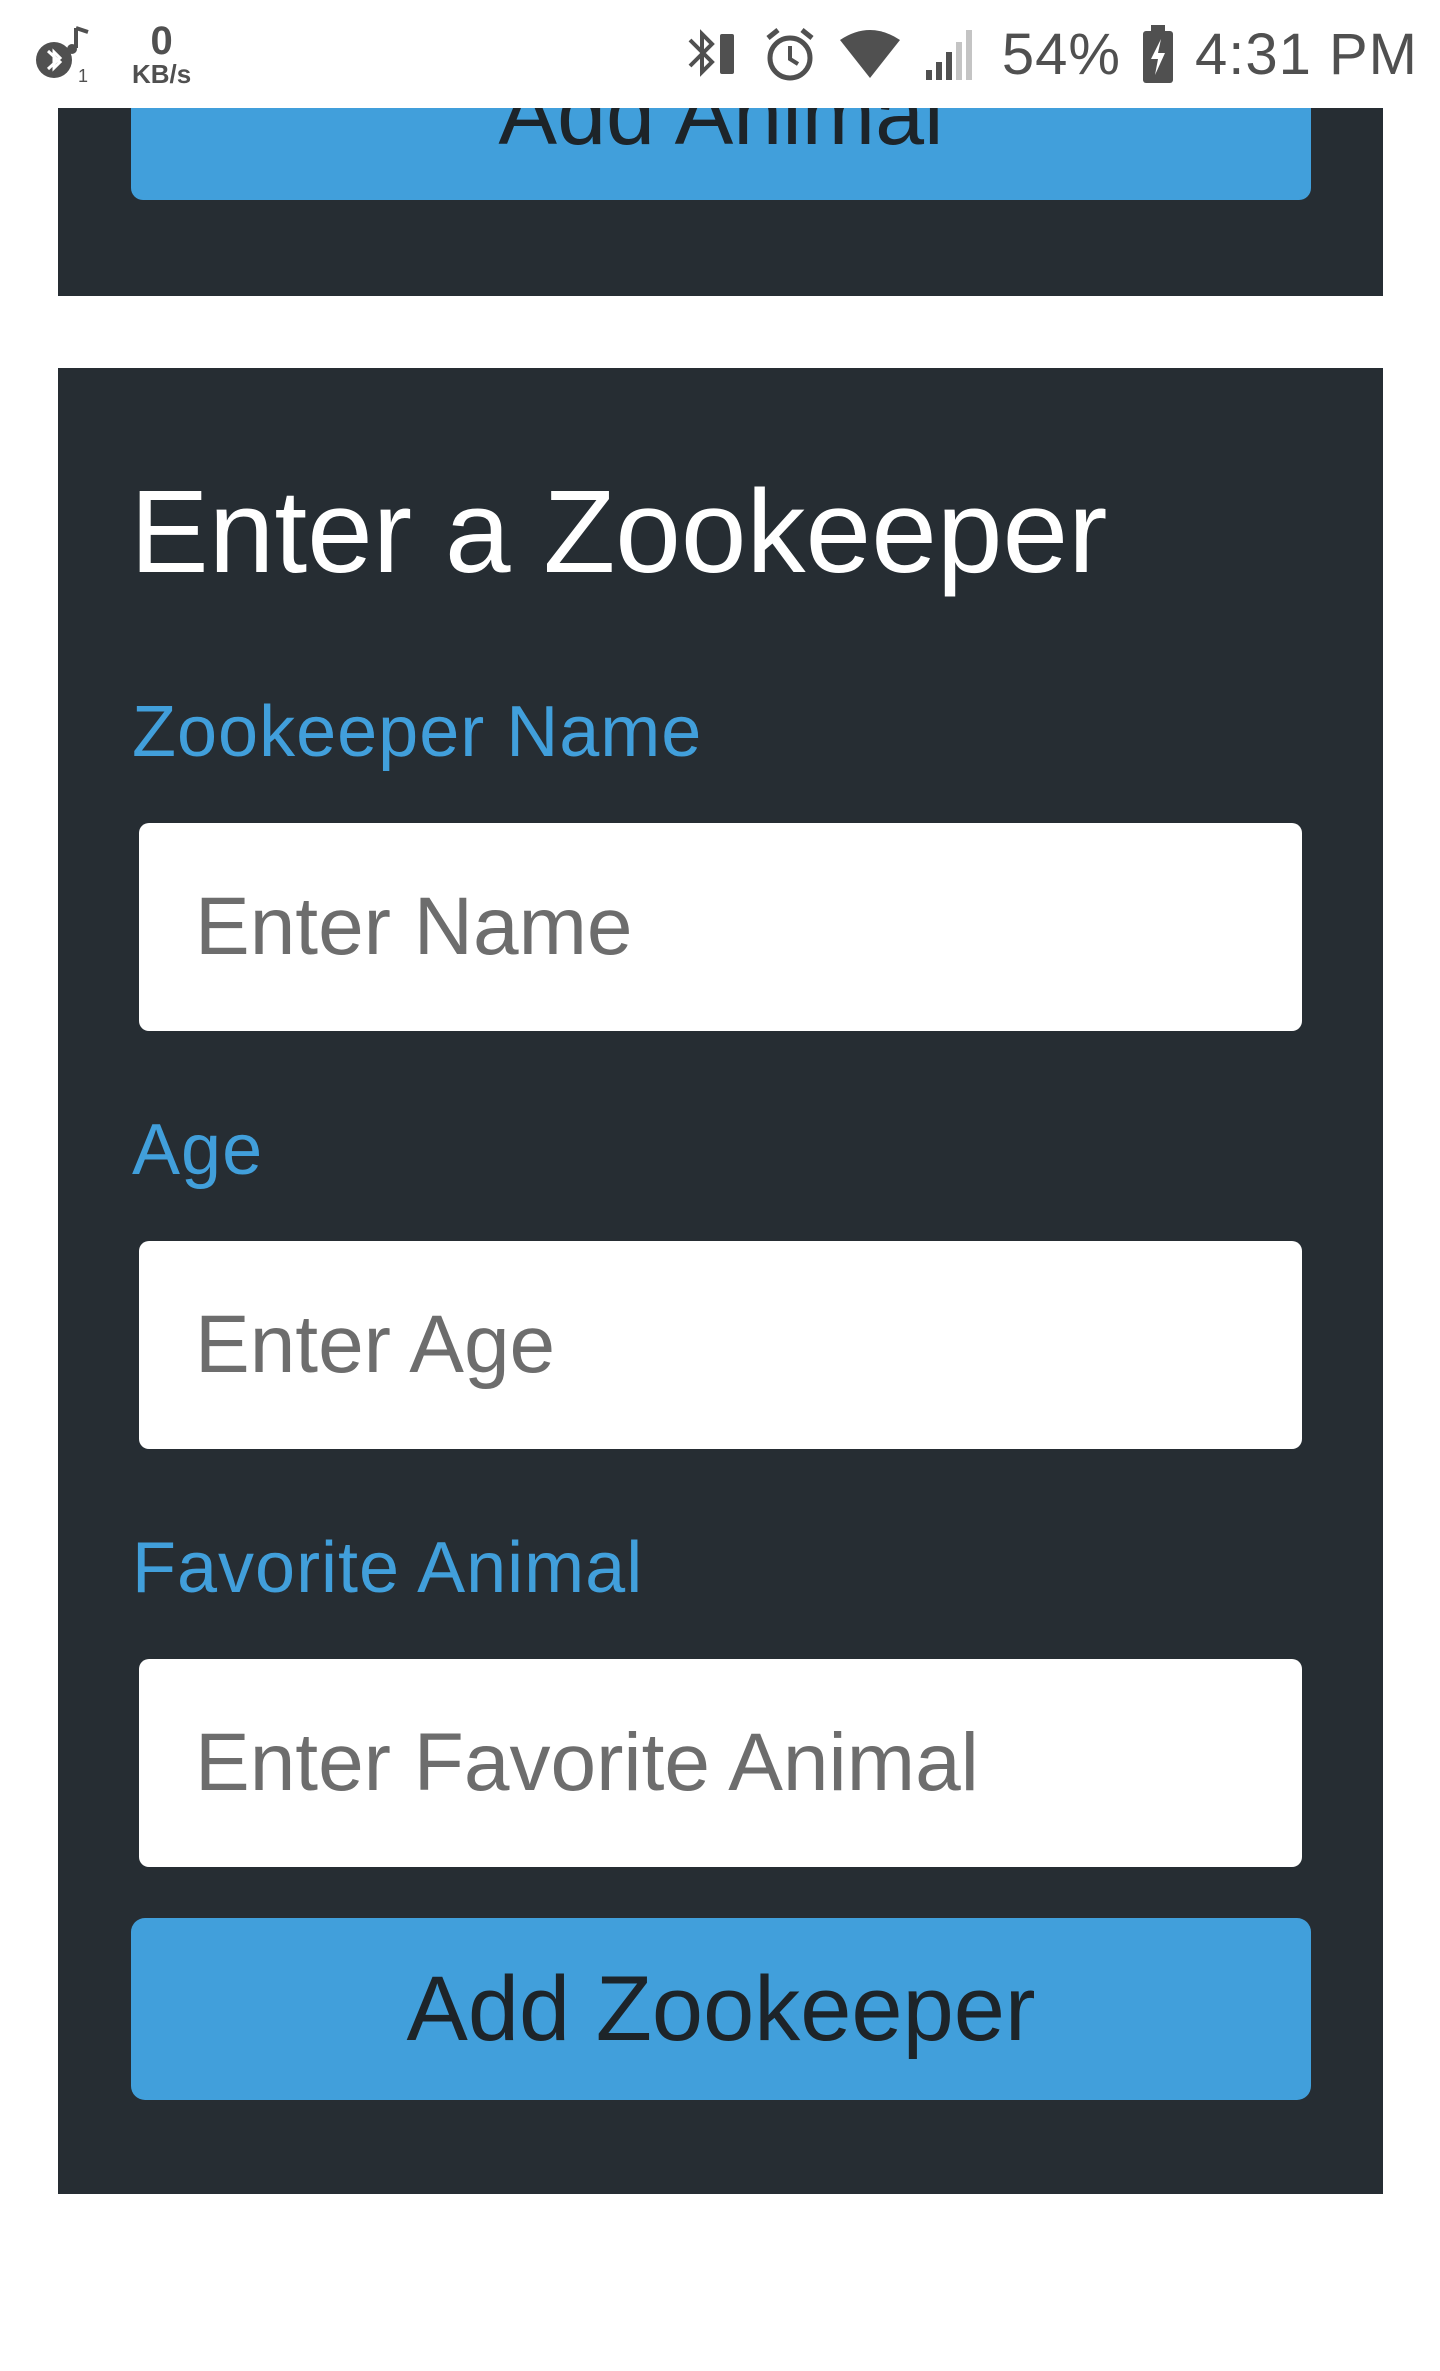 Image resolution: width=1440 pixels, height=2371 pixels. Describe the element at coordinates (720, 1345) in the screenshot. I see `age-input` at that location.